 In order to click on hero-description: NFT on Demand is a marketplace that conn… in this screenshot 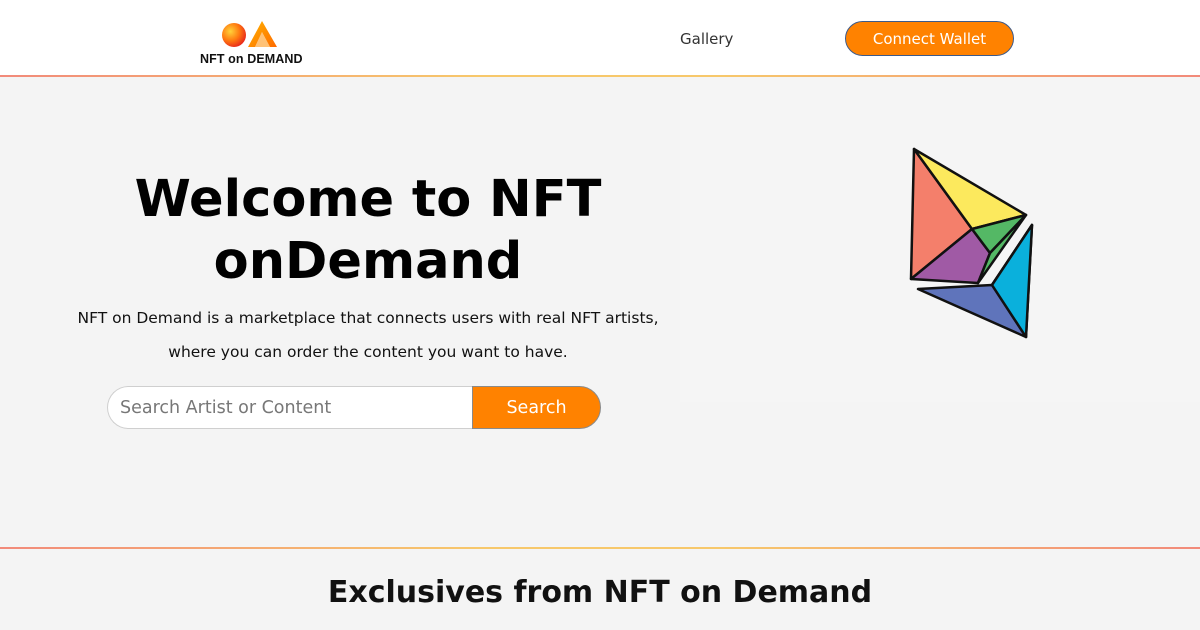, I will do `click(368, 335)`.